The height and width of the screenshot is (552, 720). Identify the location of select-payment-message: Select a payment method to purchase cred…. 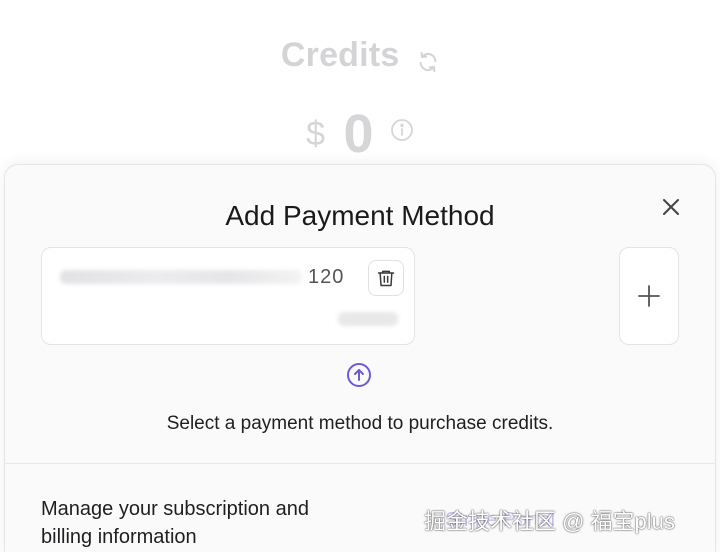
(360, 423).